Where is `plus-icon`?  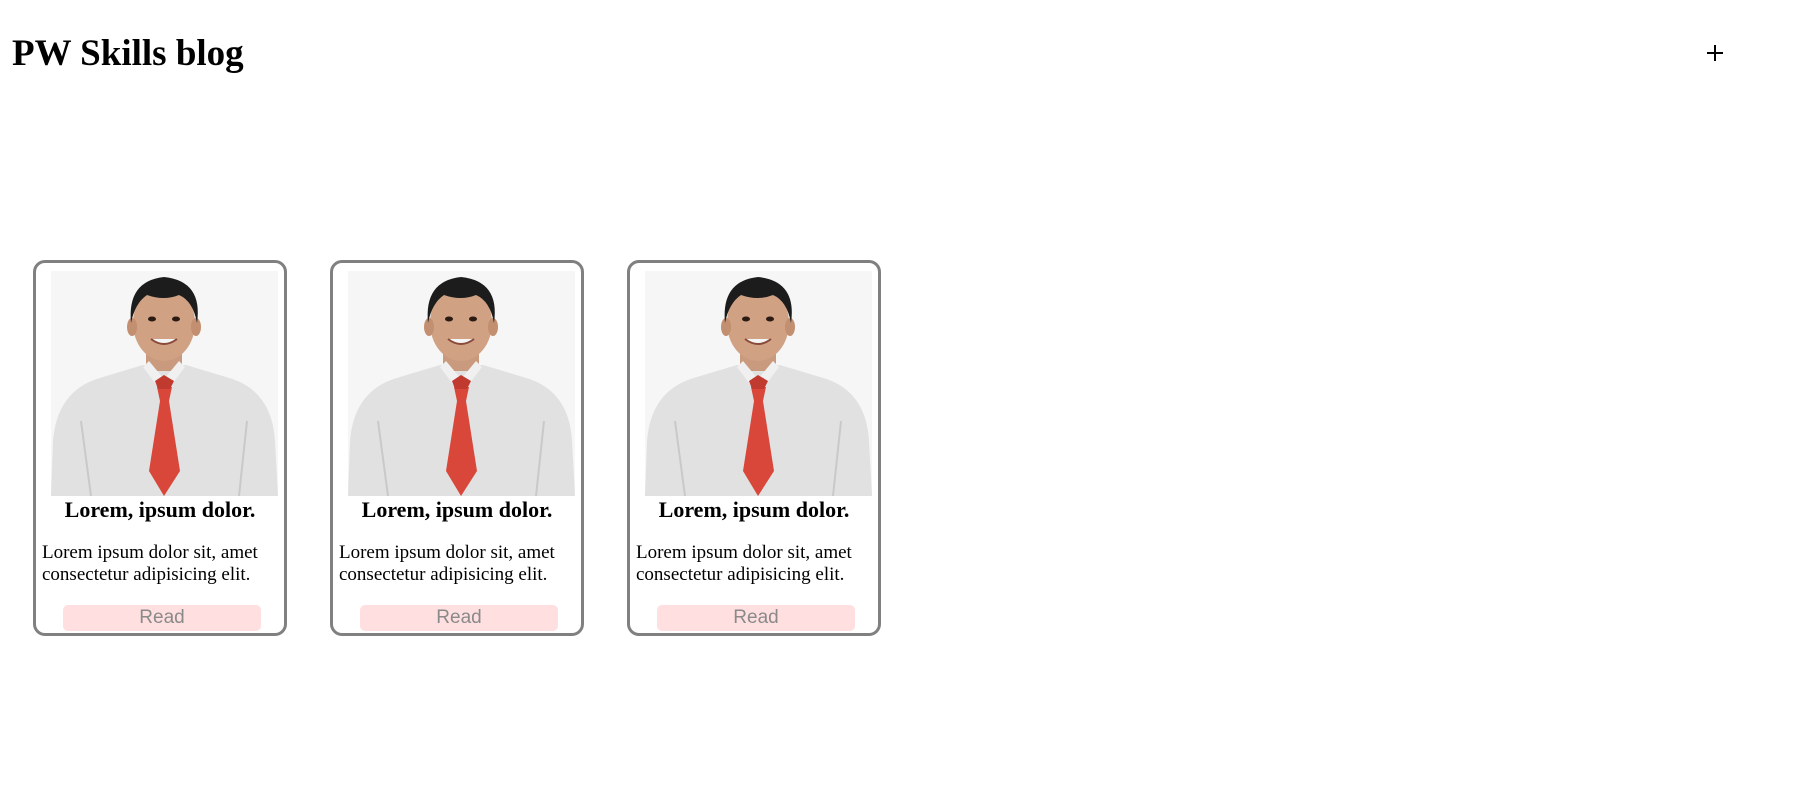 plus-icon is located at coordinates (1715, 53).